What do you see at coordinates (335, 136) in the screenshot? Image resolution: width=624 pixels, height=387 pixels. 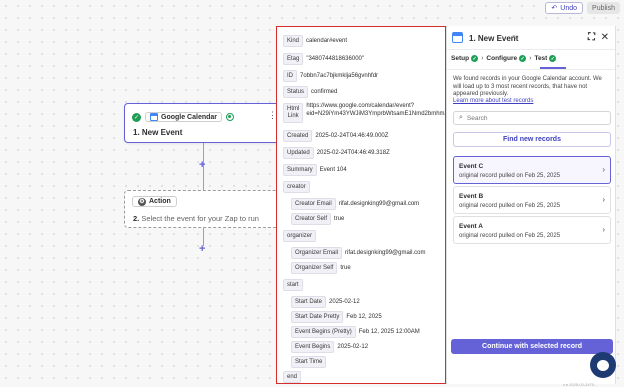 I see `field-created: Created 2025-02-24T04:46:49.000Z` at bounding box center [335, 136].